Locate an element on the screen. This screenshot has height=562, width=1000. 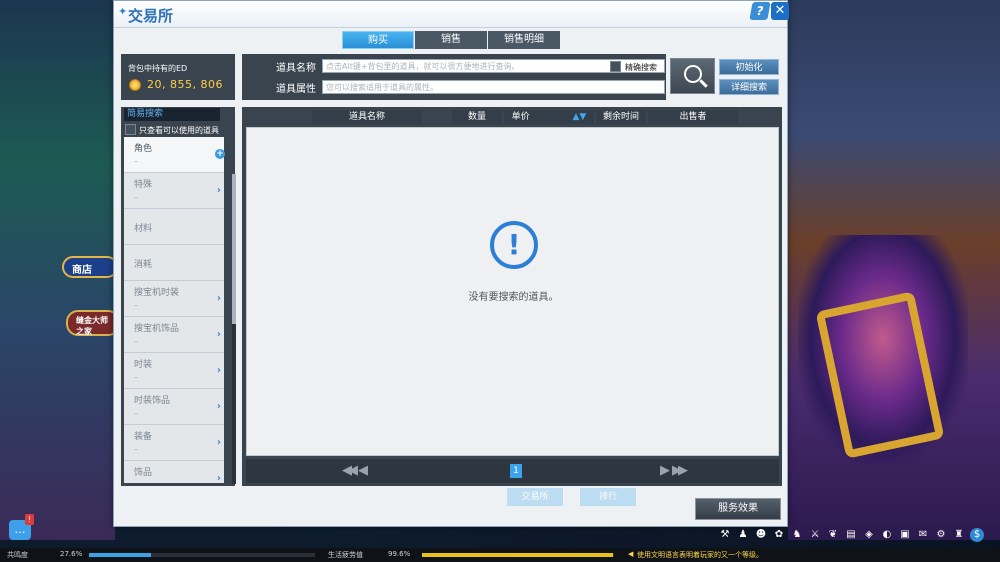
category-label: 时装饰品 is located at coordinates (152, 401).